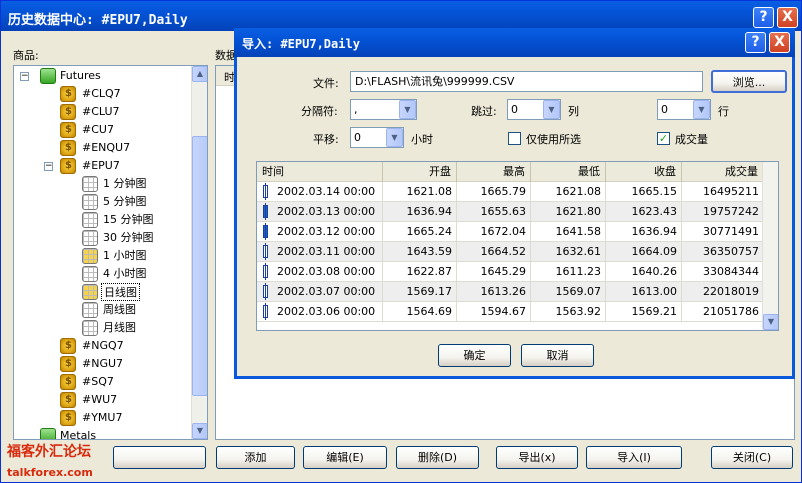 This screenshot has height=483, width=802. What do you see at coordinates (752, 457) in the screenshot?
I see `close-button: 关闭(C)` at bounding box center [752, 457].